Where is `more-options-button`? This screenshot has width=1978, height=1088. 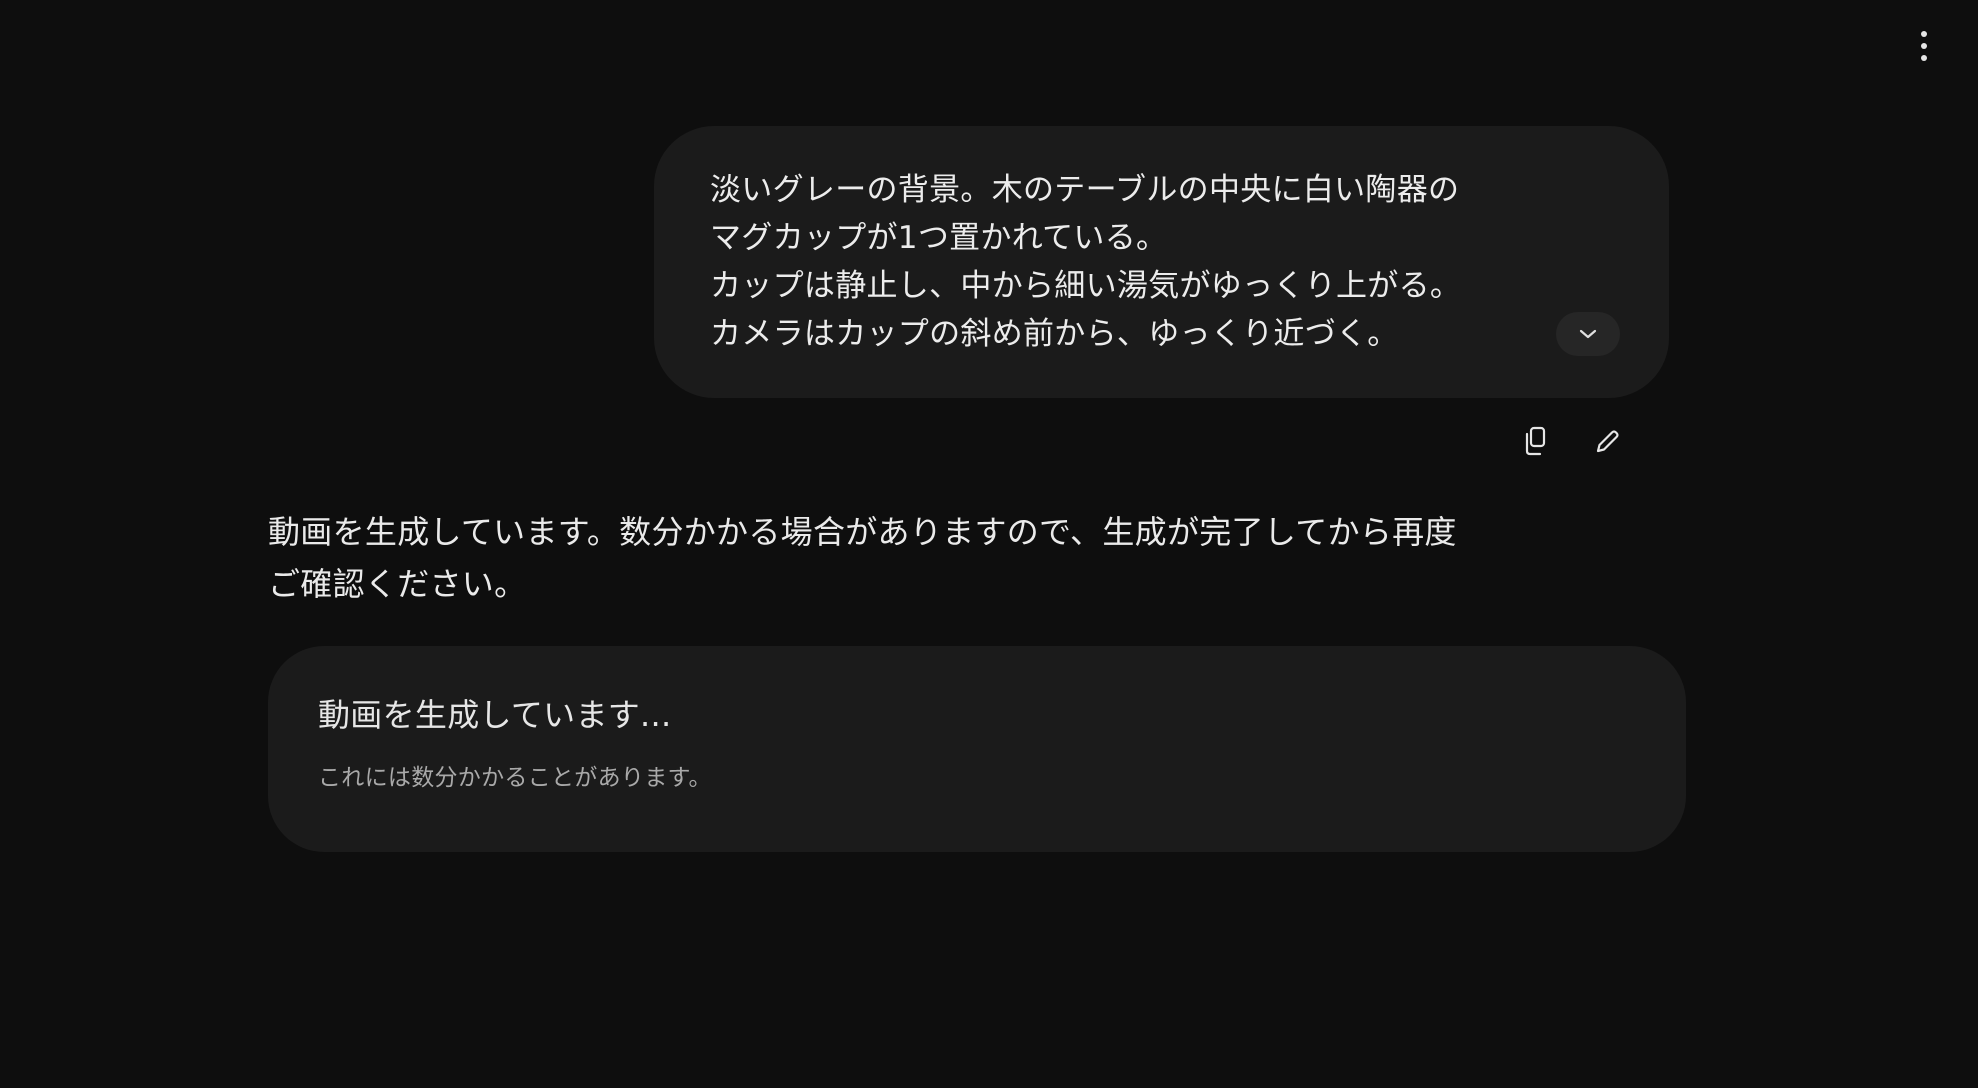
more-options-button is located at coordinates (1924, 46).